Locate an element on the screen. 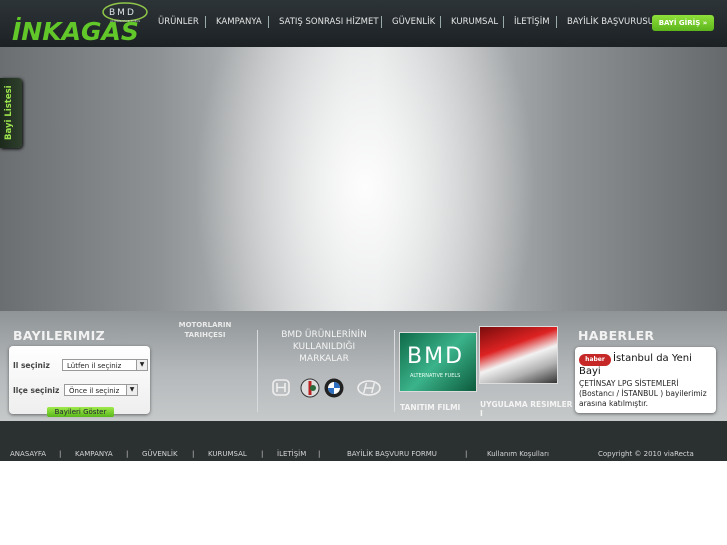 The width and height of the screenshot is (727, 545). honda-logo is located at coordinates (281, 388).